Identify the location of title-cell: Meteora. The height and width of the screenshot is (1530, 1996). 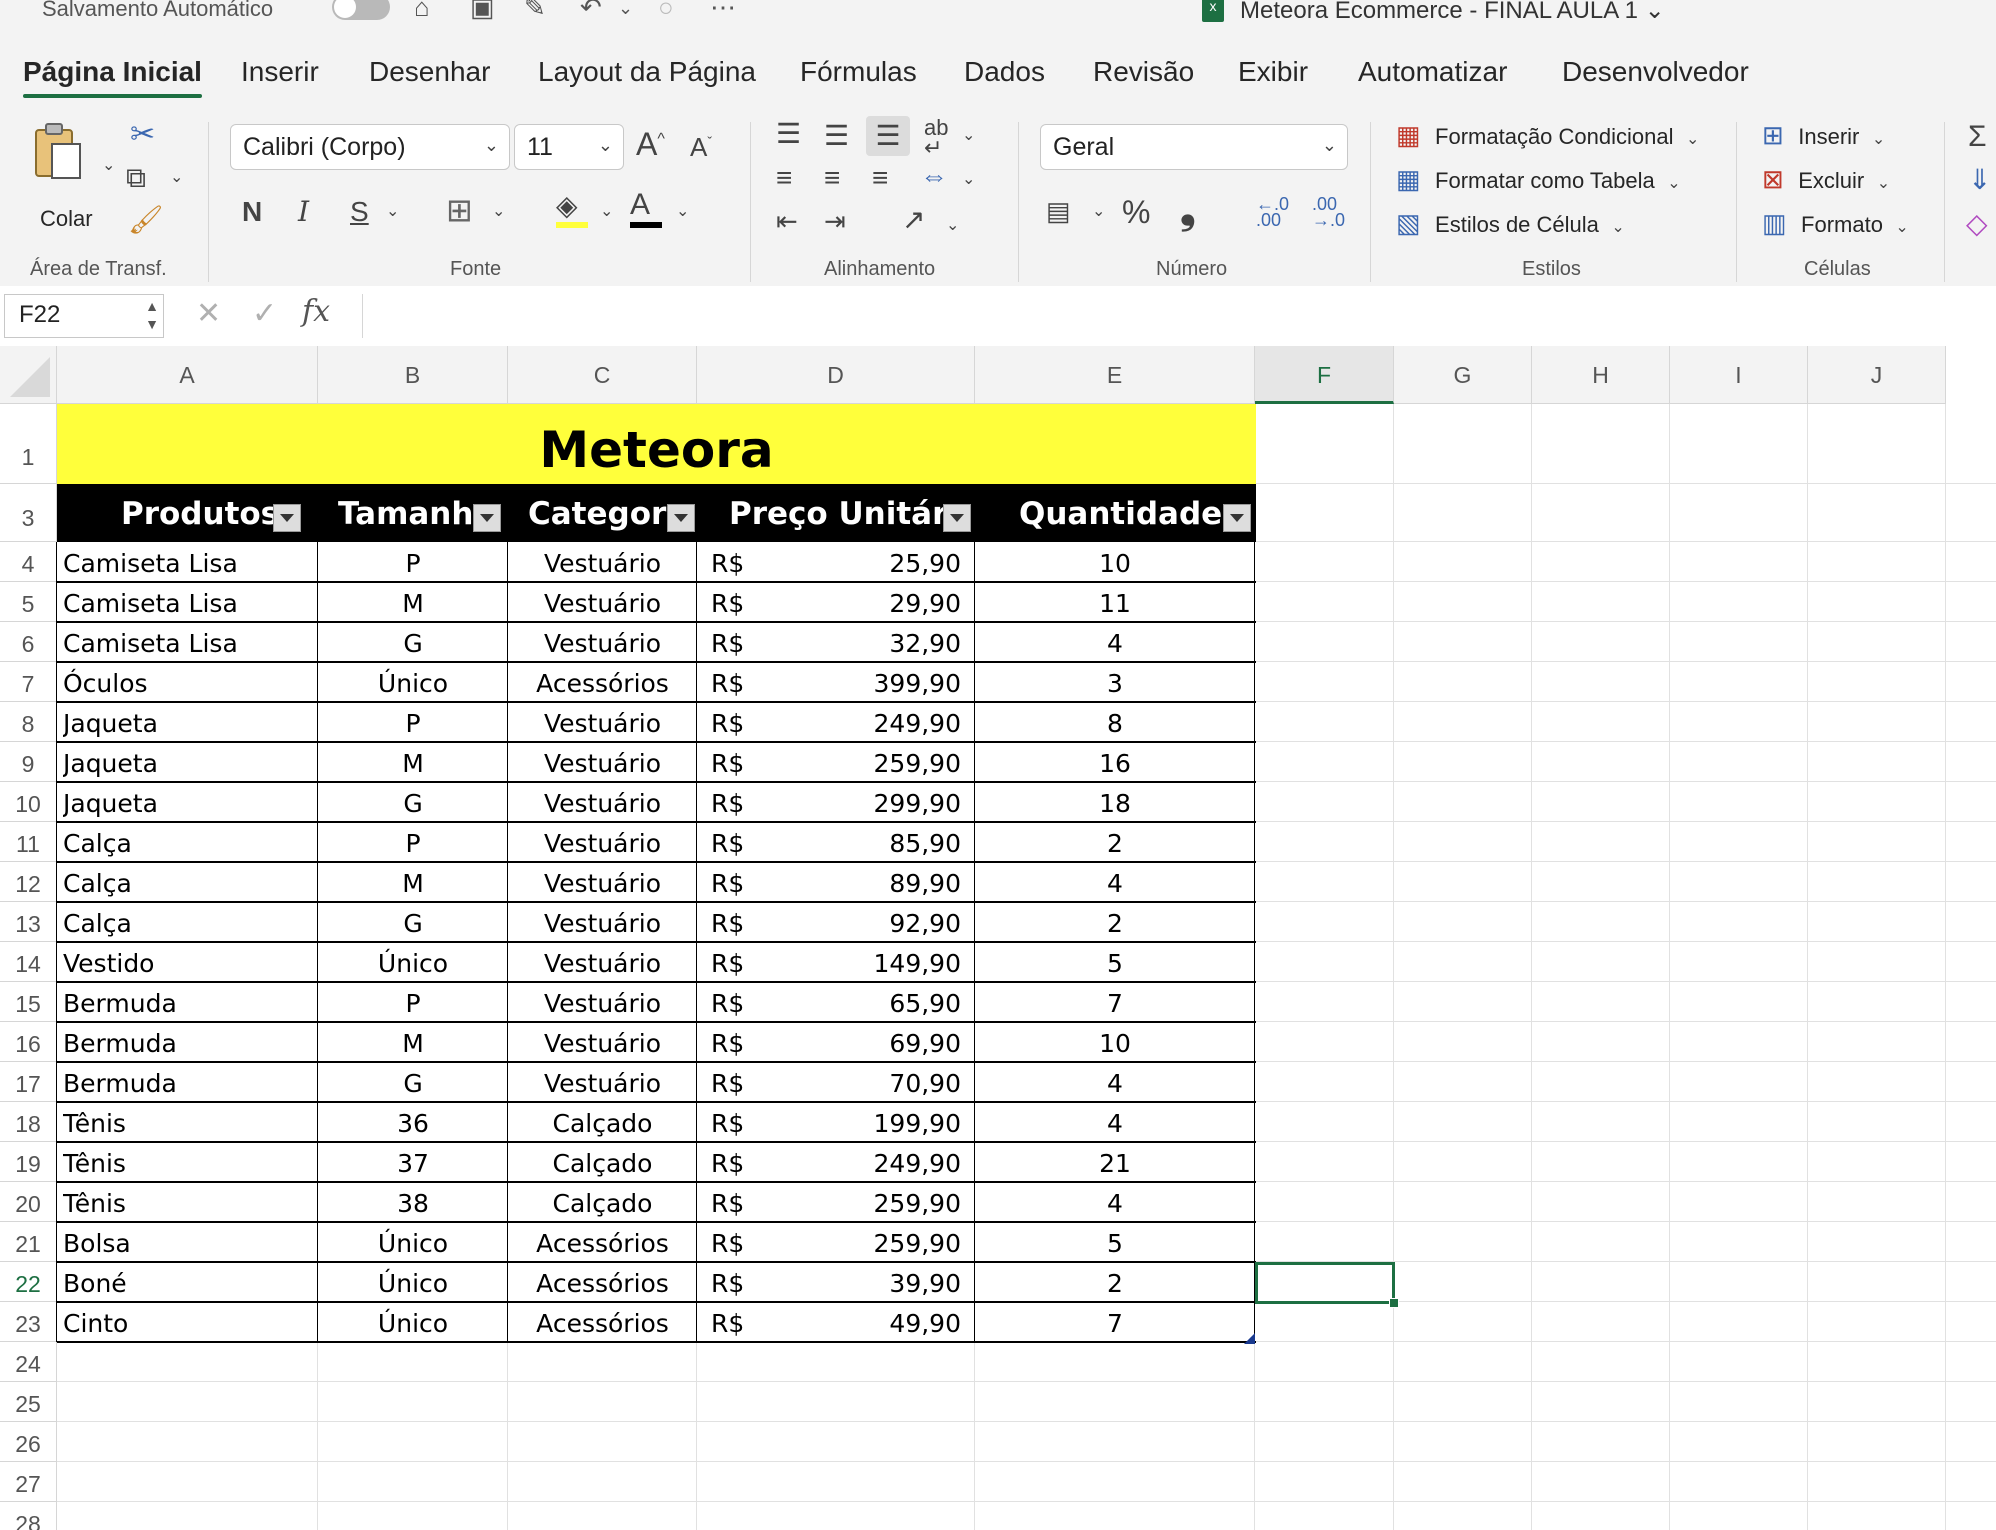
(656, 444).